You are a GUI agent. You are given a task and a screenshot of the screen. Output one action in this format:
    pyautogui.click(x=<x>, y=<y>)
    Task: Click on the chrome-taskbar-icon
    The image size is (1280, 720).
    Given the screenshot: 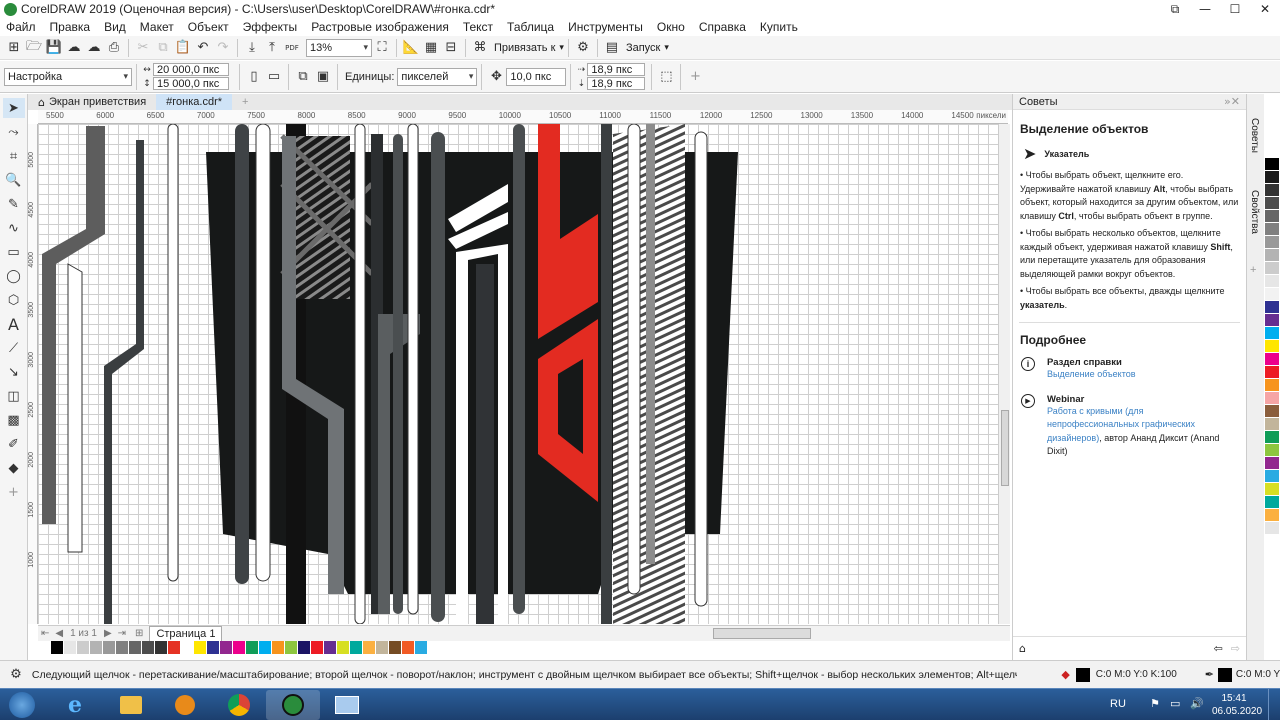 What is the action you would take?
    pyautogui.click(x=239, y=705)
    